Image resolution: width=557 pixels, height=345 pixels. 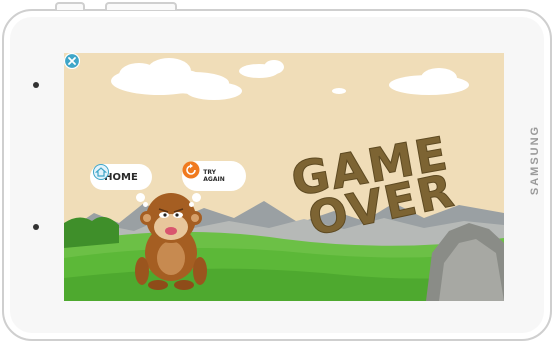 I want to click on brand-text: SAMSUNG, so click(x=535, y=160).